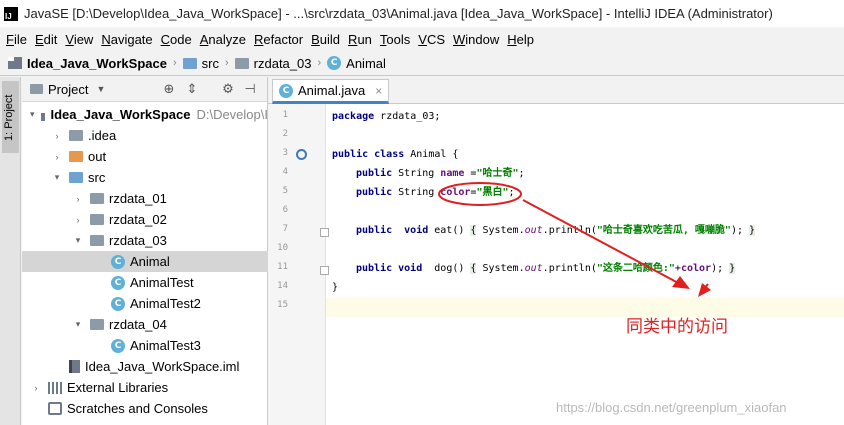 This screenshot has height=425, width=844. What do you see at coordinates (145, 366) in the screenshot?
I see `tree-item: Idea_Java_WorkSpace.iml` at bounding box center [145, 366].